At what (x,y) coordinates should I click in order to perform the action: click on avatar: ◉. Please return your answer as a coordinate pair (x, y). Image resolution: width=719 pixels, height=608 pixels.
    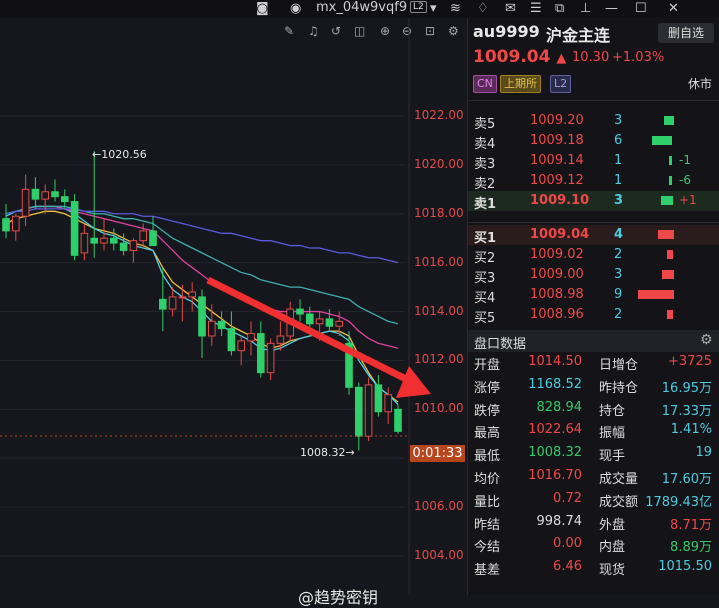
    Looking at the image, I should click on (295, 8).